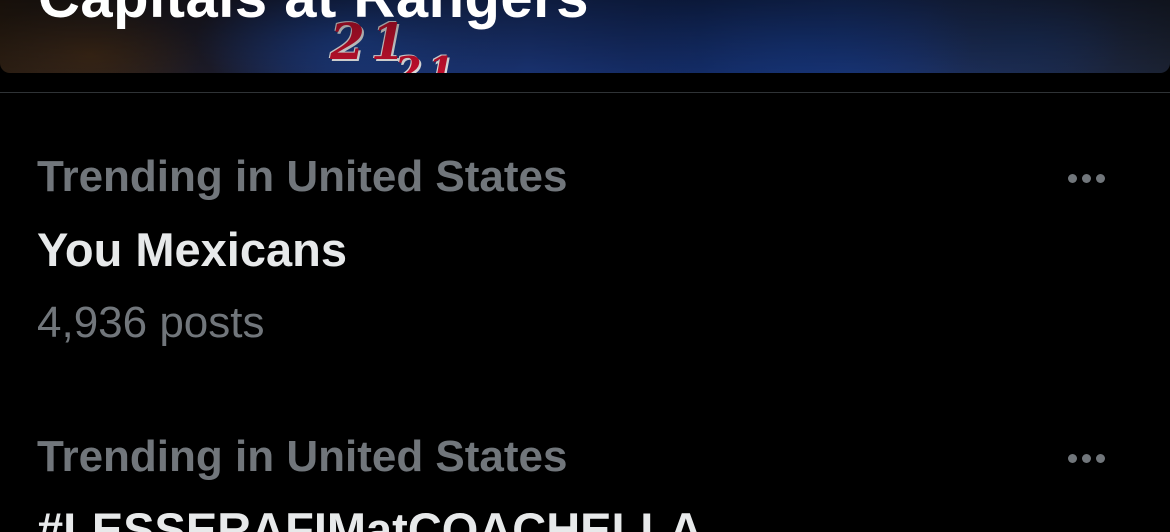 The height and width of the screenshot is (532, 1170). What do you see at coordinates (192, 249) in the screenshot?
I see `trend-name: You Mexicans` at bounding box center [192, 249].